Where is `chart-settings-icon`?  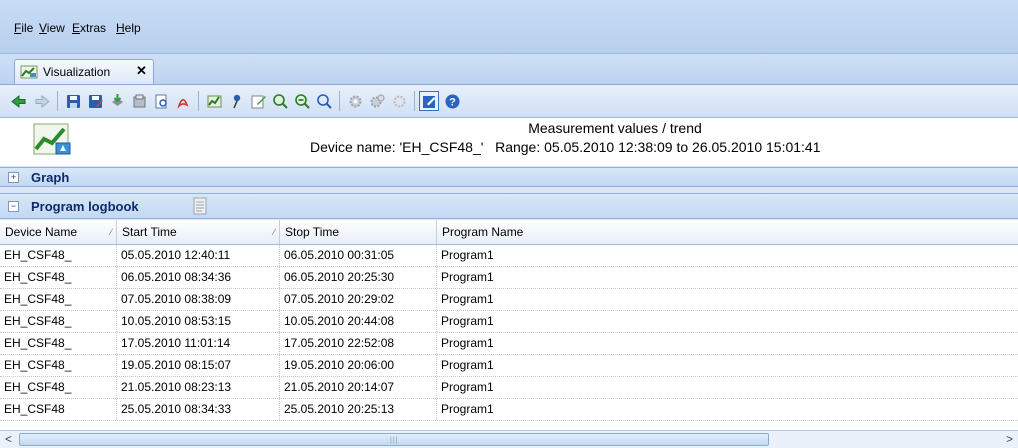
chart-settings-icon is located at coordinates (214, 101).